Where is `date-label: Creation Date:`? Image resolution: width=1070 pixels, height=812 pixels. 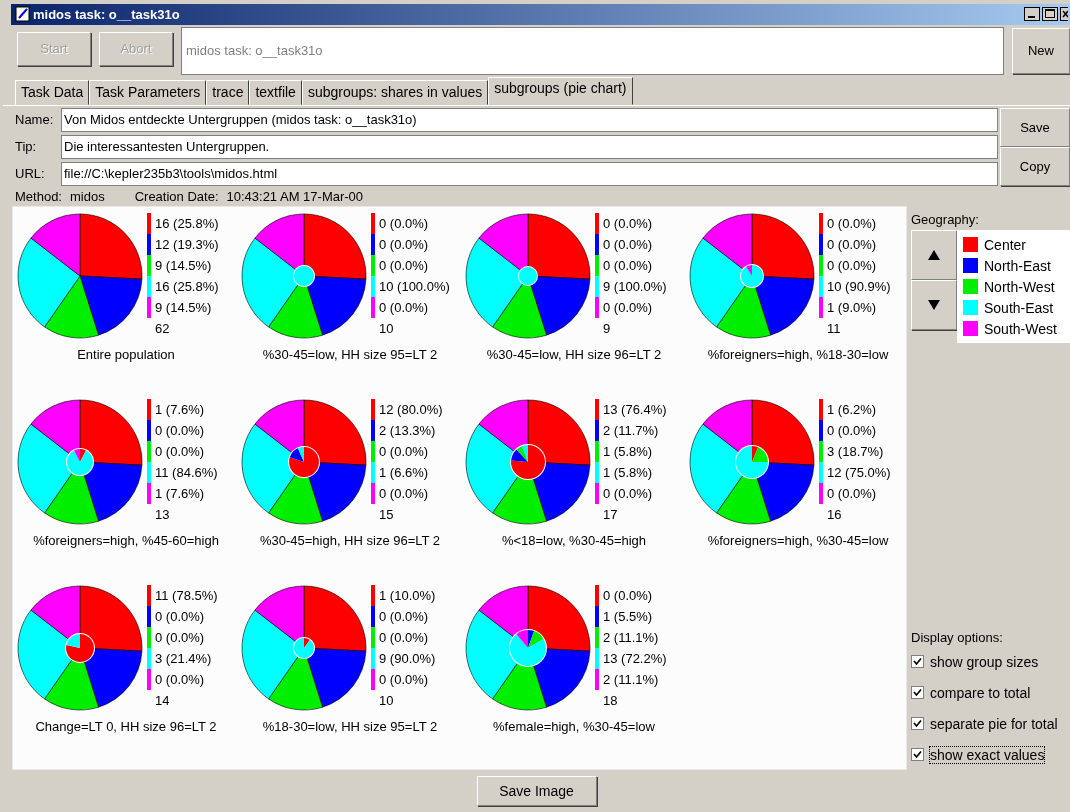 date-label: Creation Date: is located at coordinates (176, 197).